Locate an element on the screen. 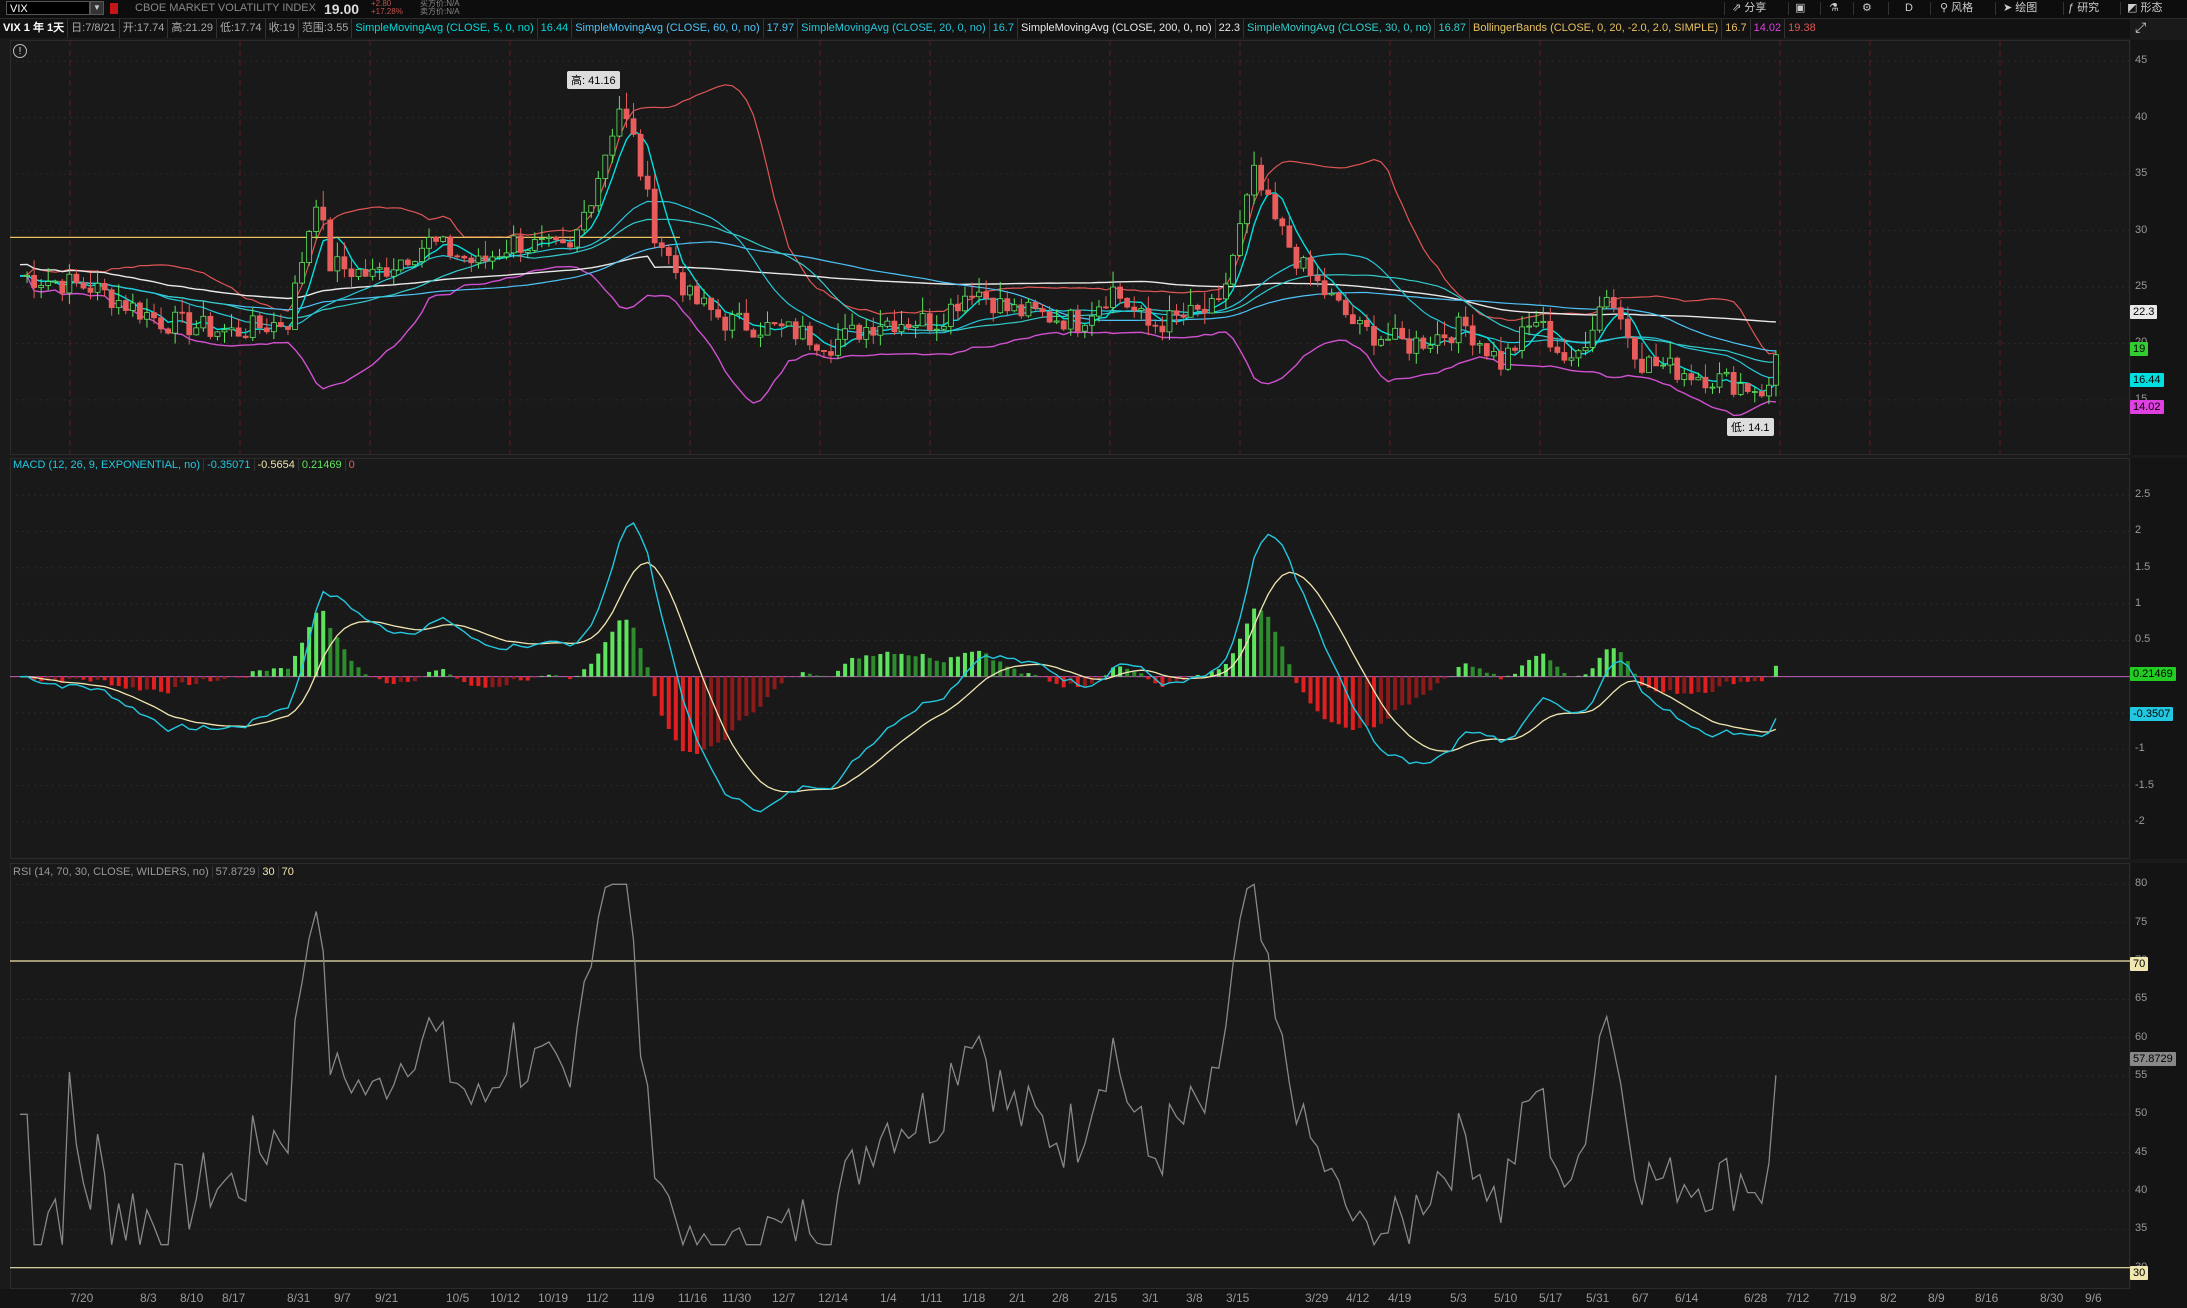 This screenshot has height=1308, width=2187. studies-button: ƒ 研究 is located at coordinates (2083, 8).